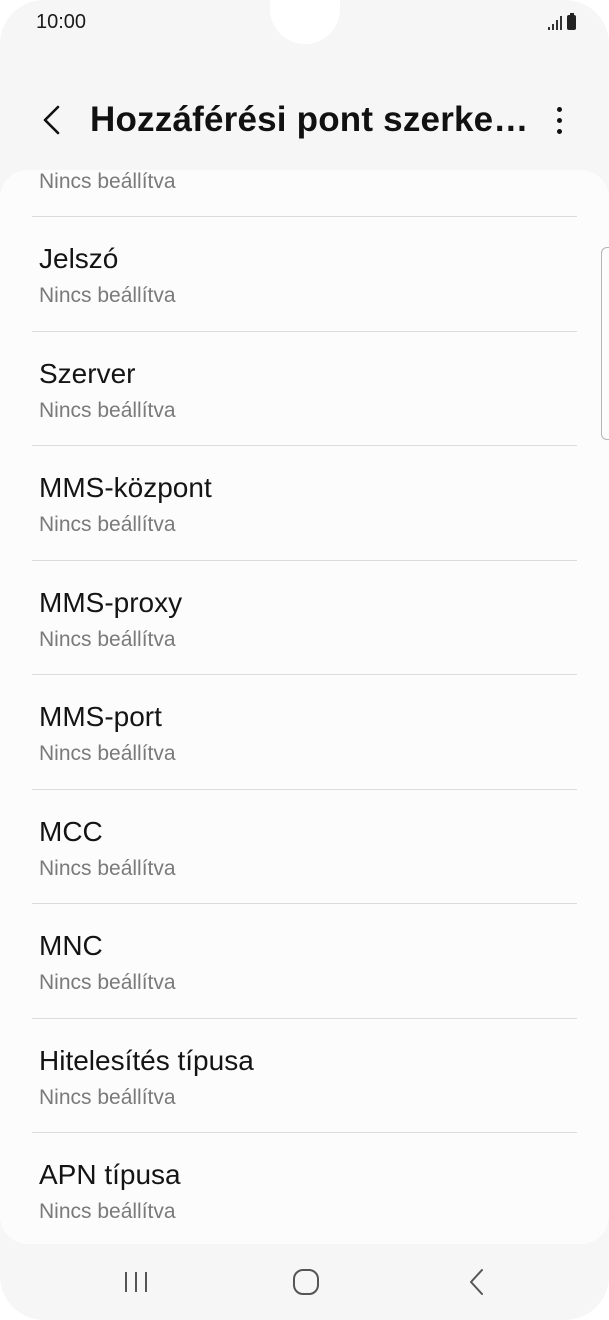 The height and width of the screenshot is (1320, 609). I want to click on more-options-button, so click(559, 120).